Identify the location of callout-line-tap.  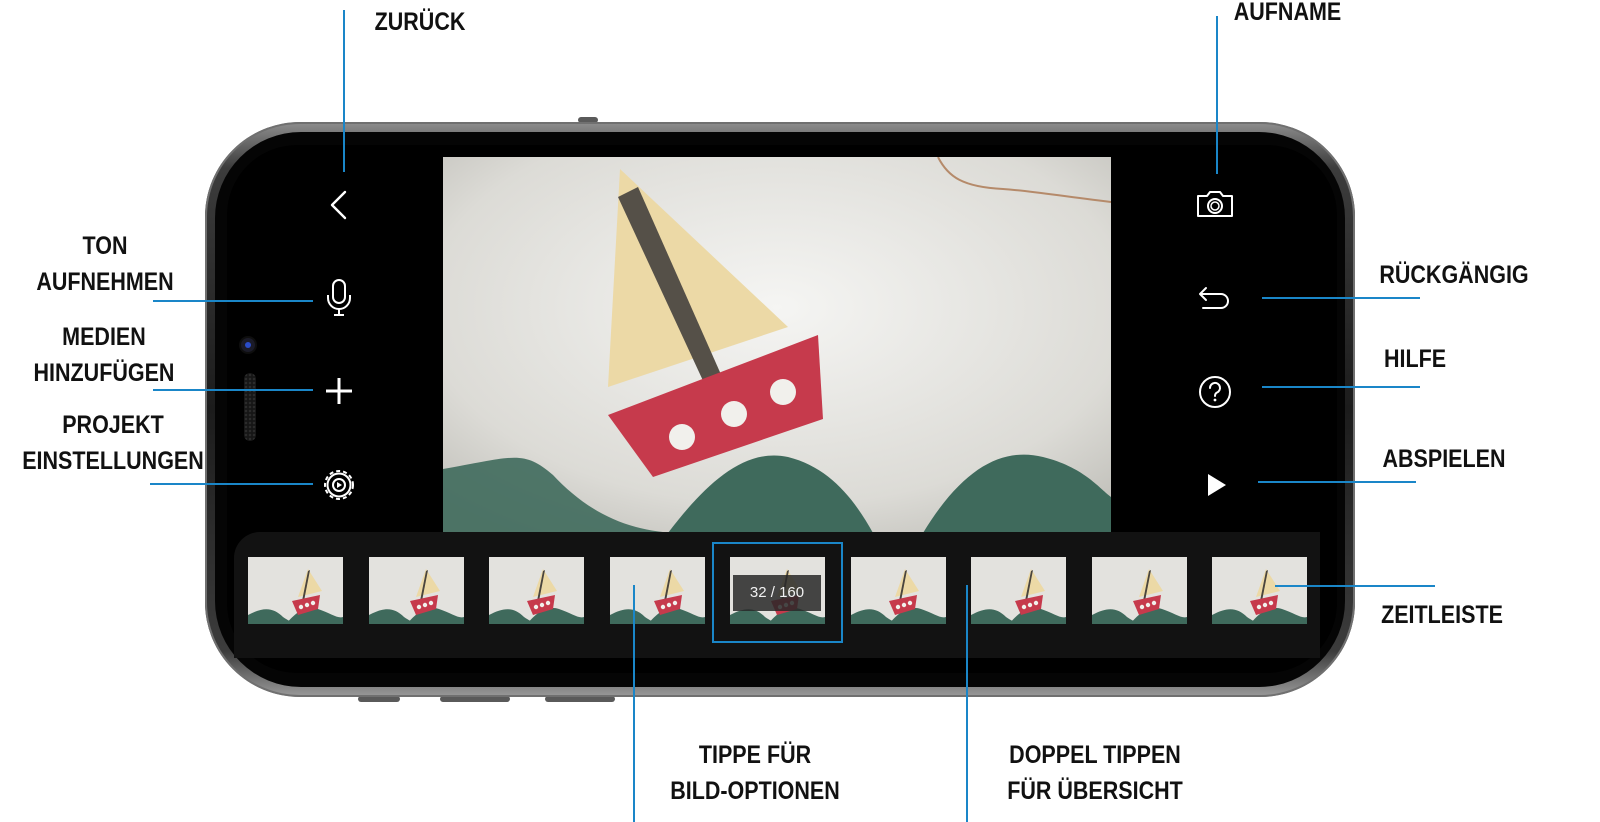
(634, 703).